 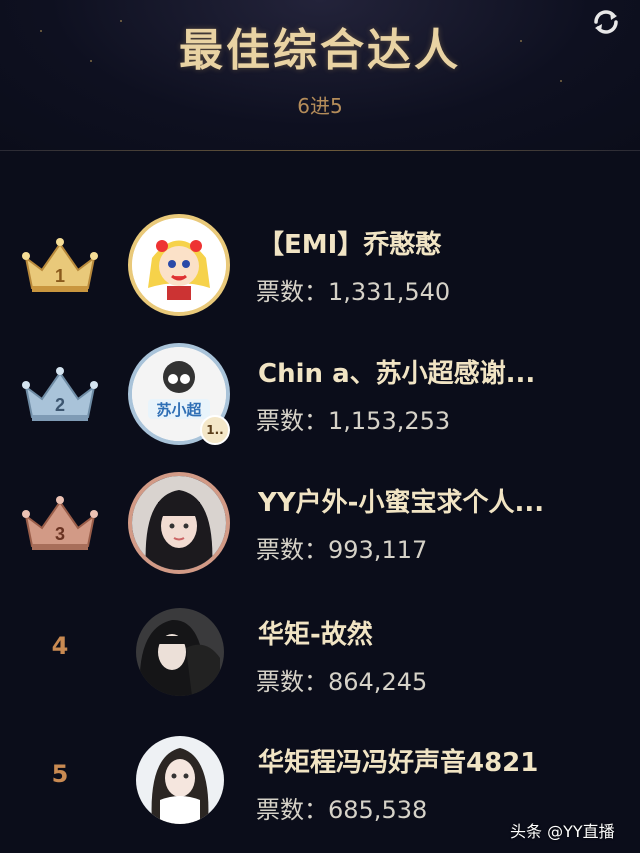 I want to click on vote-count: 票数：1,331,540, so click(x=353, y=289).